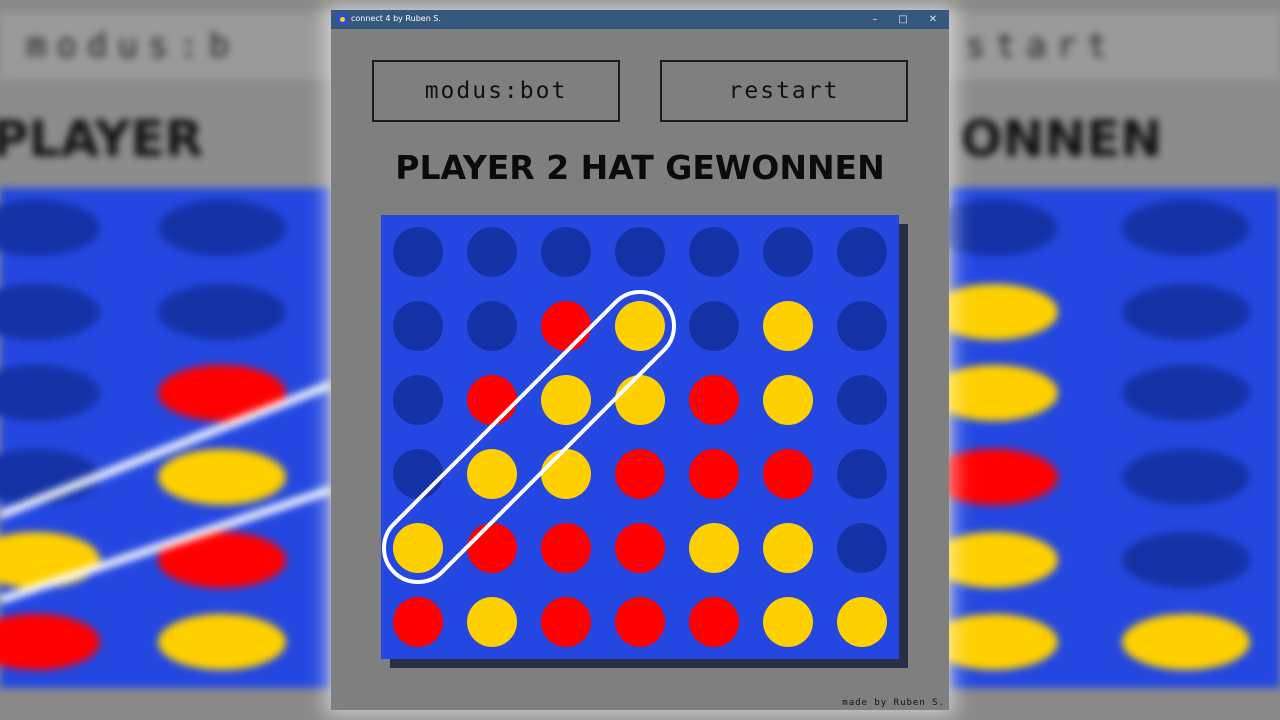 The height and width of the screenshot is (720, 1280). I want to click on app-icon, so click(342, 19).